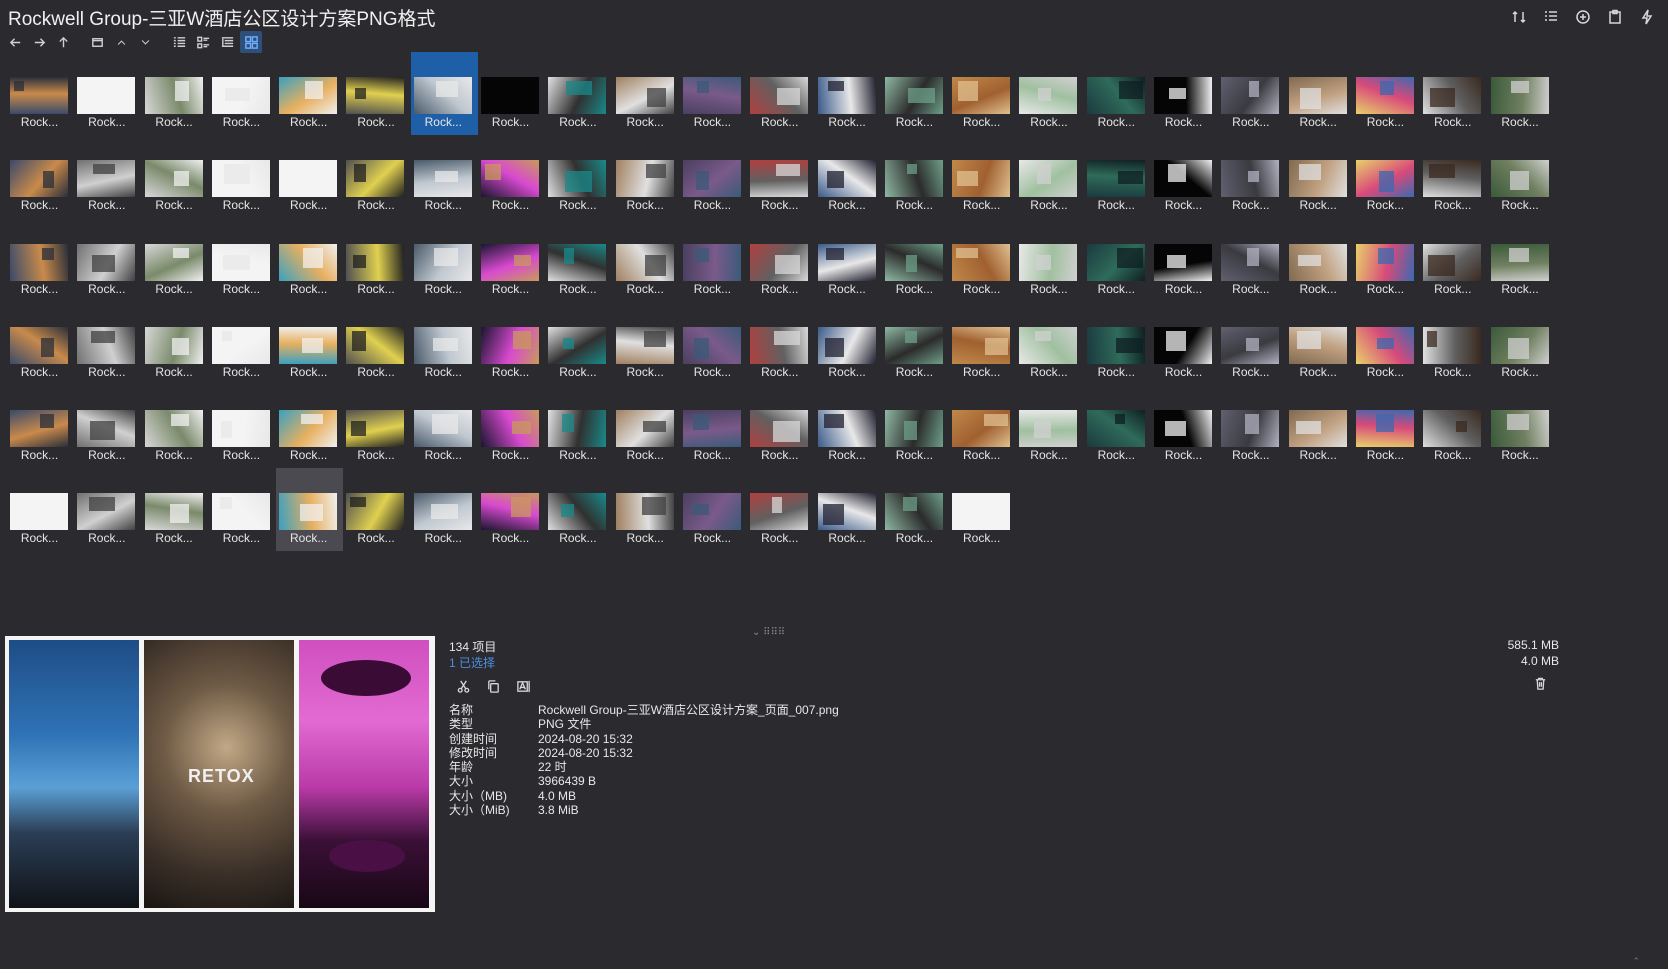 The width and height of the screenshot is (1668, 969). Describe the element at coordinates (523, 686) in the screenshot. I see `rename-icon` at that location.